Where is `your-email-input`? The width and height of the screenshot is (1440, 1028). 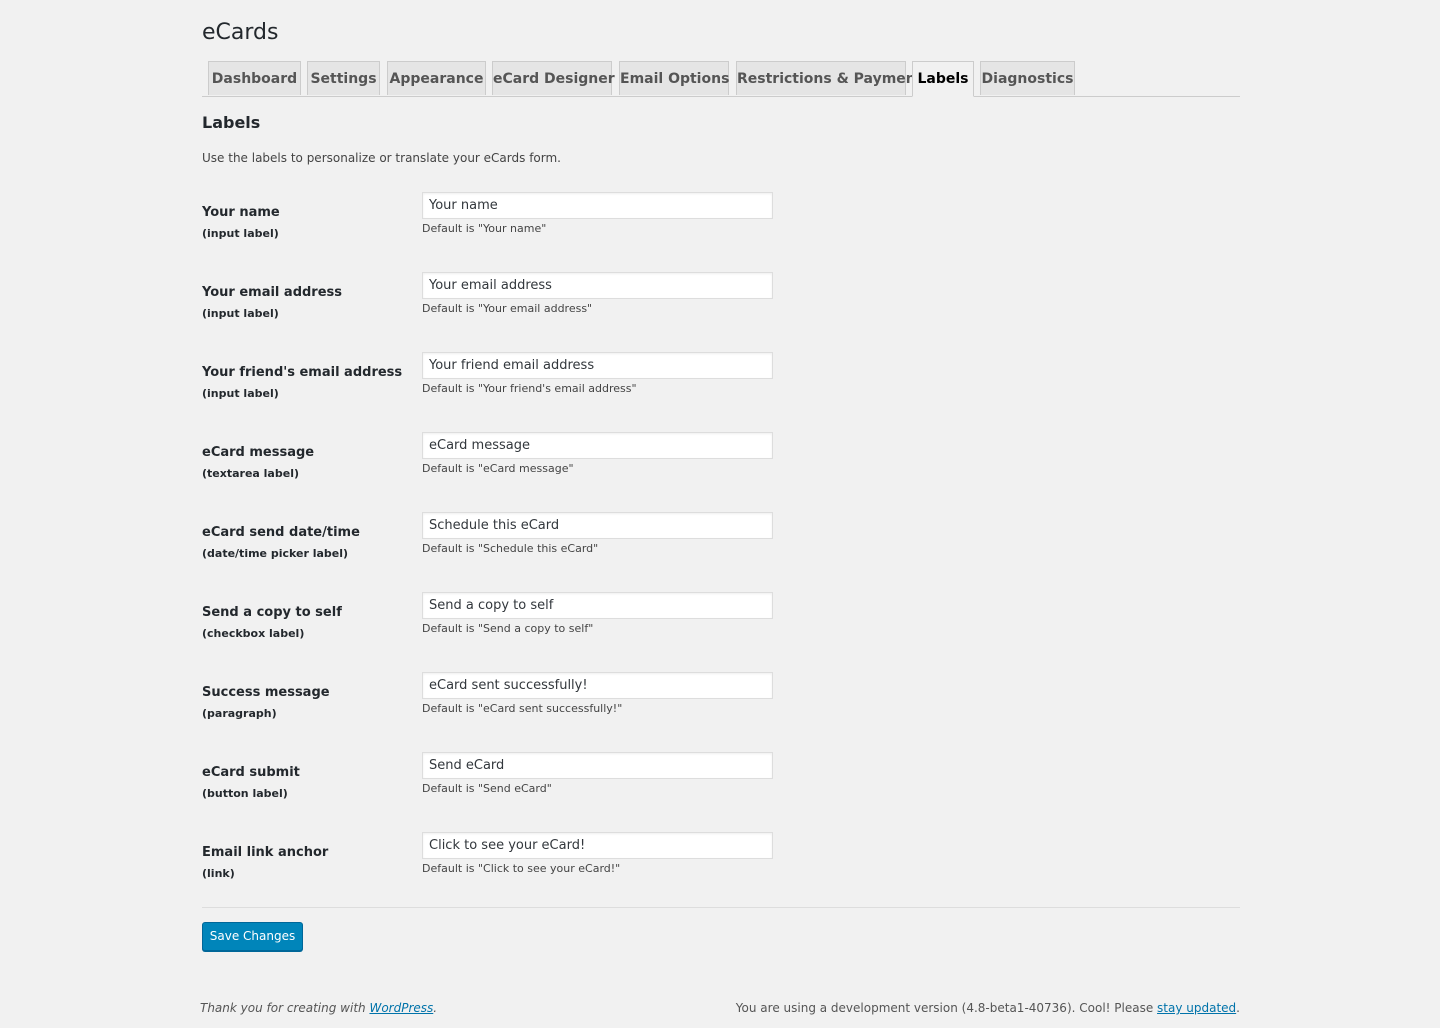 your-email-input is located at coordinates (597, 285).